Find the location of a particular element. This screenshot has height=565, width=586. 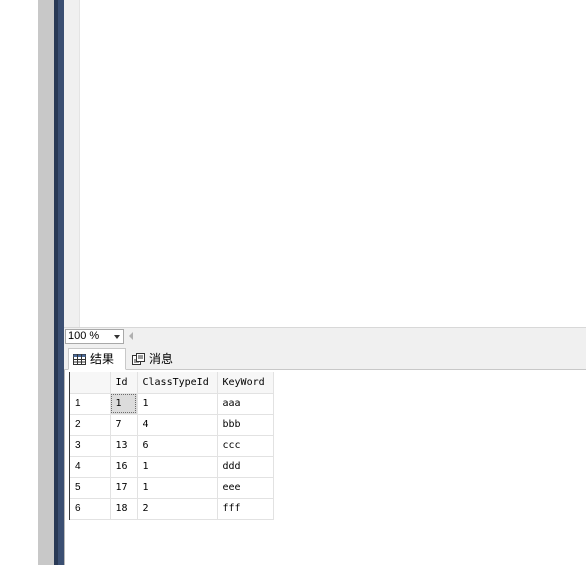

cell-keyword: aaa is located at coordinates (245, 404).